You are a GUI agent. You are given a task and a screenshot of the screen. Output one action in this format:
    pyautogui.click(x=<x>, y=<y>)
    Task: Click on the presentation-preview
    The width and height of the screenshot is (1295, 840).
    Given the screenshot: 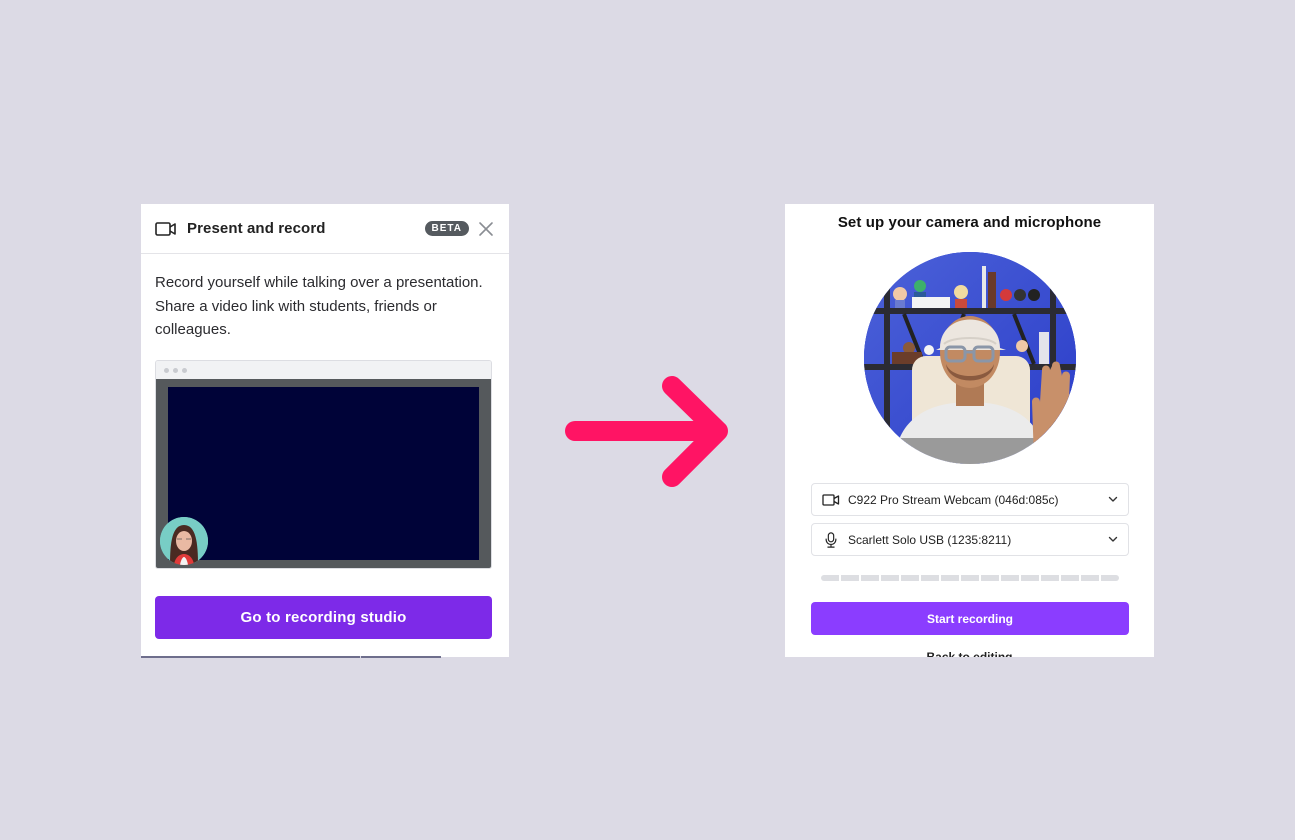 What is the action you would take?
    pyautogui.click(x=323, y=464)
    